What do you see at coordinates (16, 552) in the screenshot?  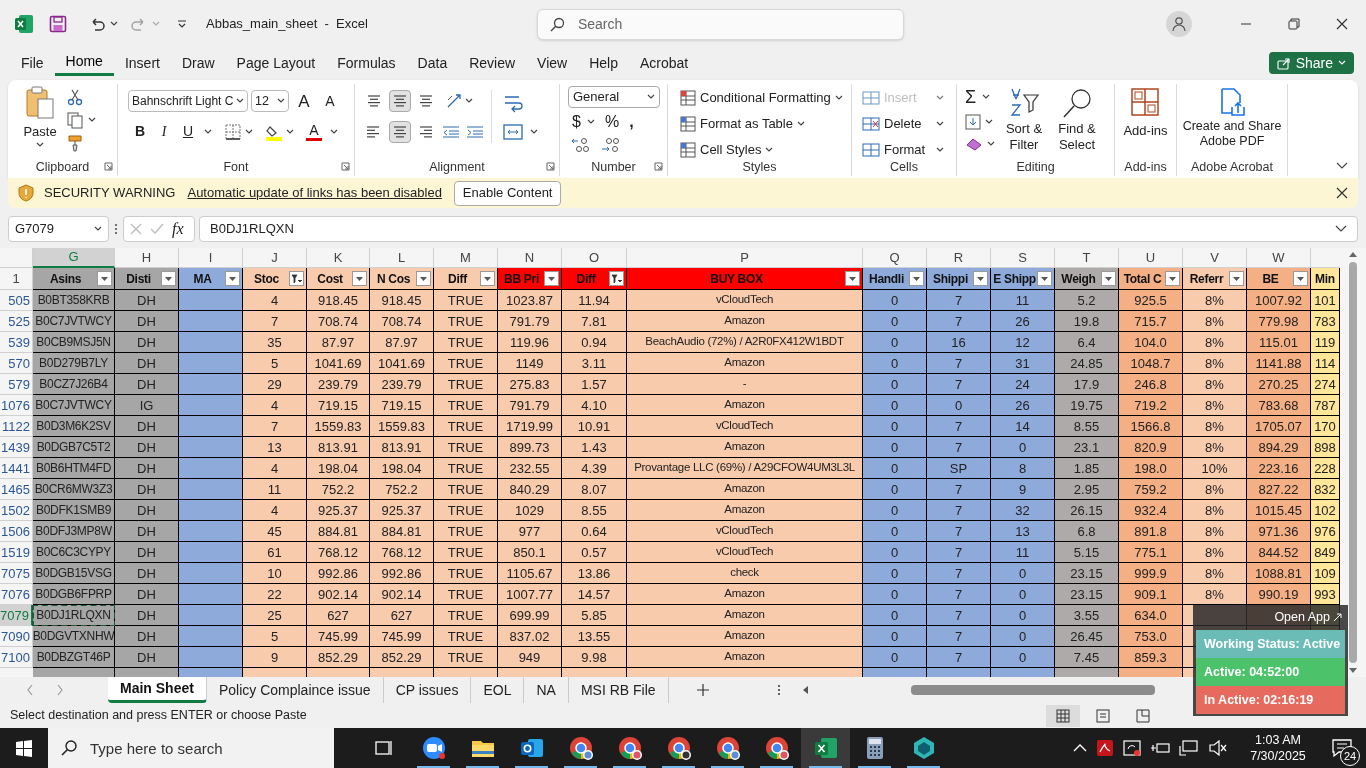 I see `row-number: 1519` at bounding box center [16, 552].